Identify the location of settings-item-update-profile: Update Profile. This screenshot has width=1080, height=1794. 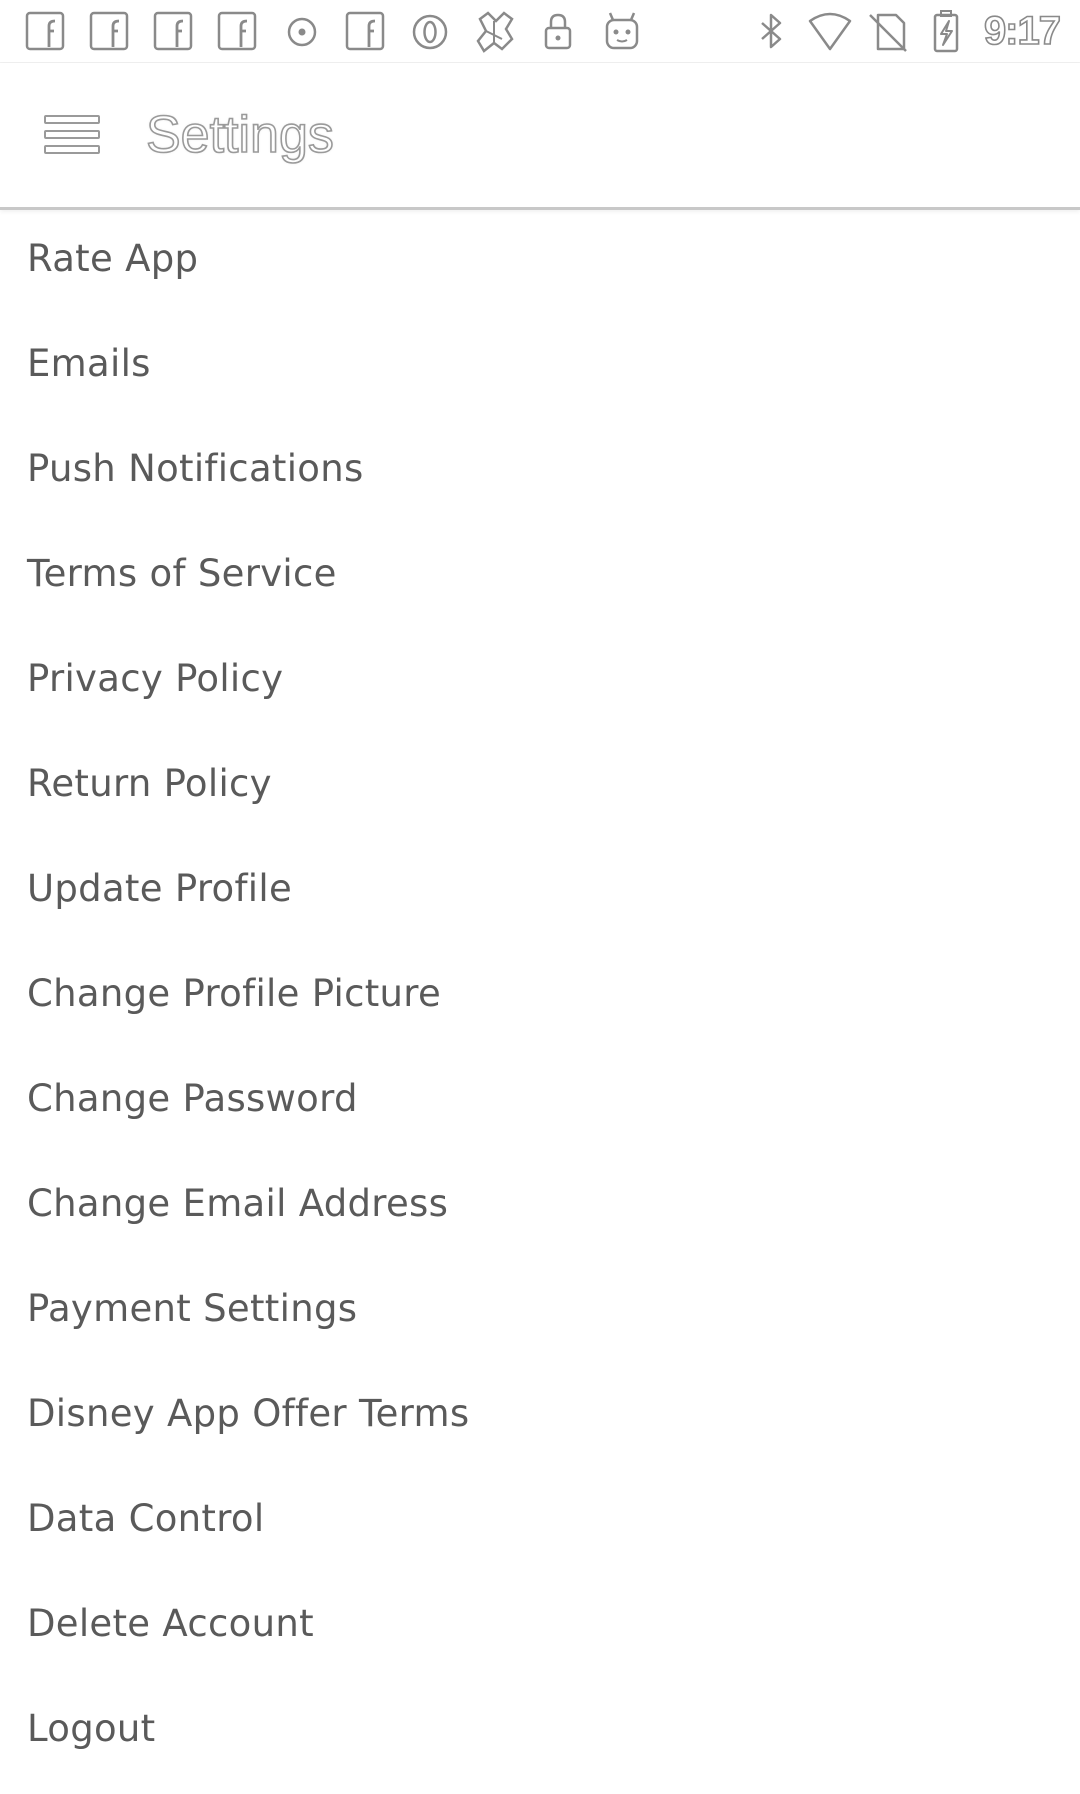
(540, 894).